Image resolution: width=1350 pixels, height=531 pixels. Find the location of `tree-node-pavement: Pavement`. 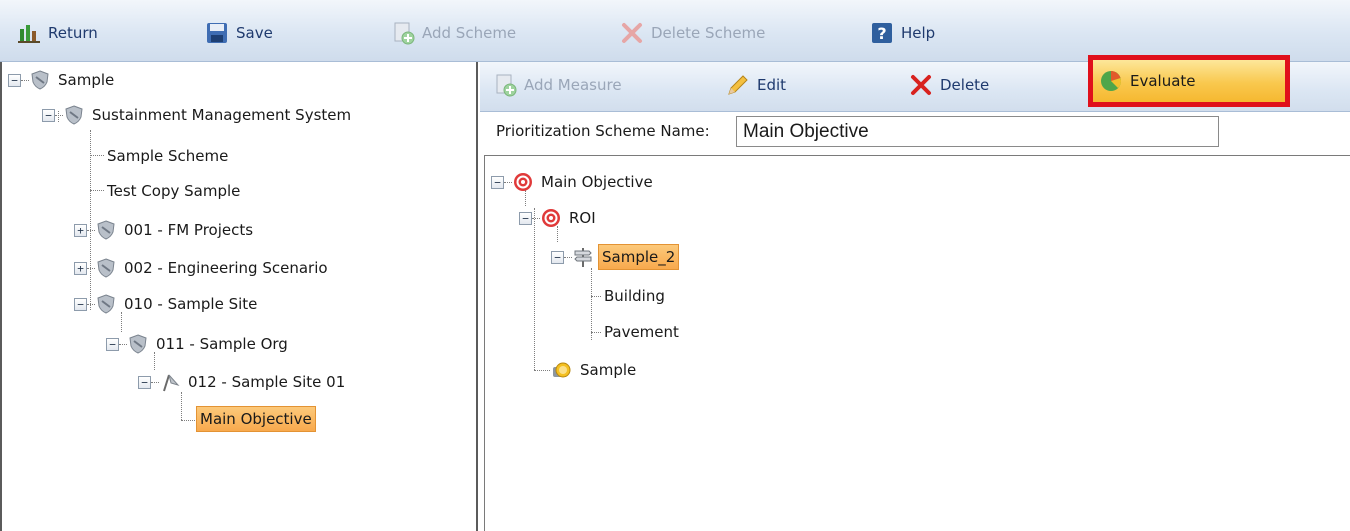

tree-node-pavement: Pavement is located at coordinates (641, 332).